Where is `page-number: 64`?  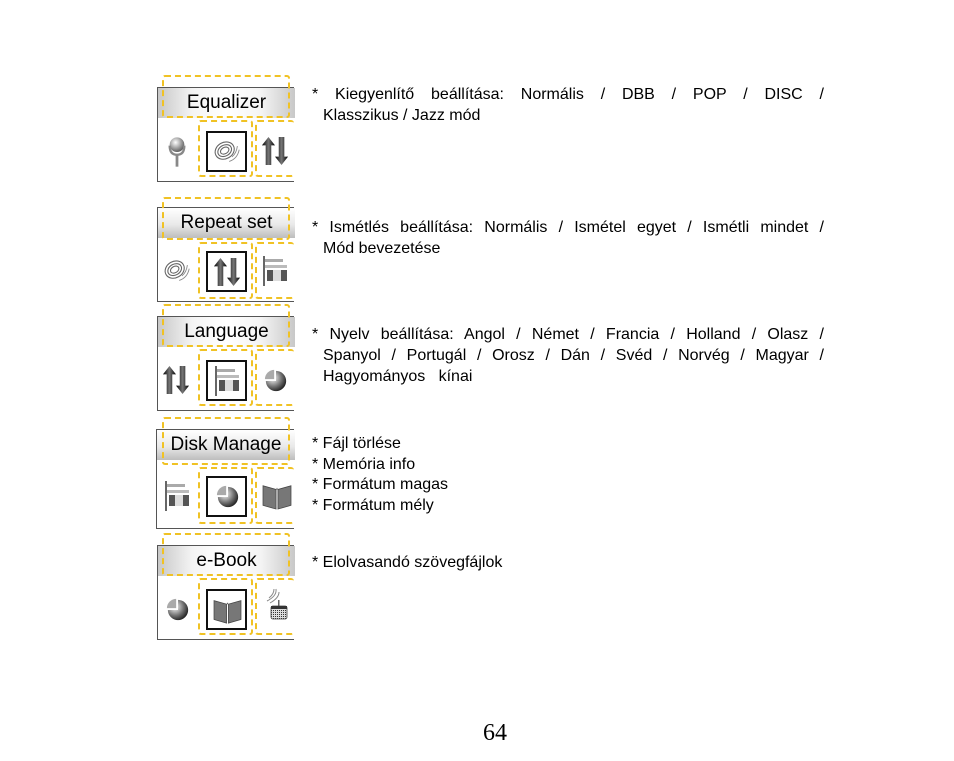 page-number: 64 is located at coordinates (495, 733).